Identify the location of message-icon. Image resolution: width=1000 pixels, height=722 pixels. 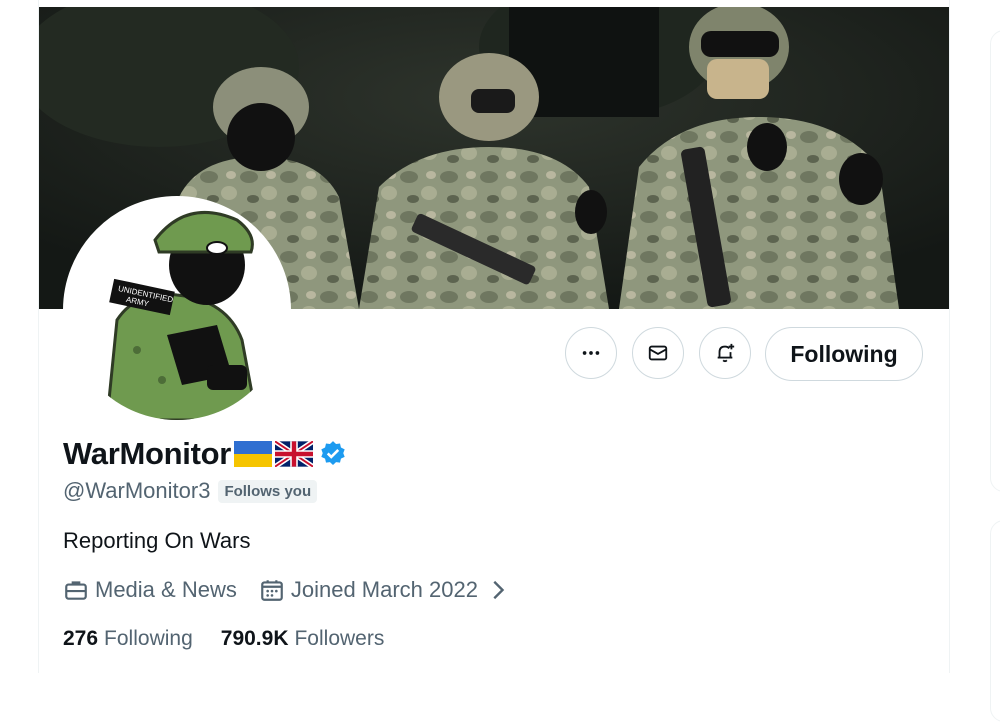
(658, 353).